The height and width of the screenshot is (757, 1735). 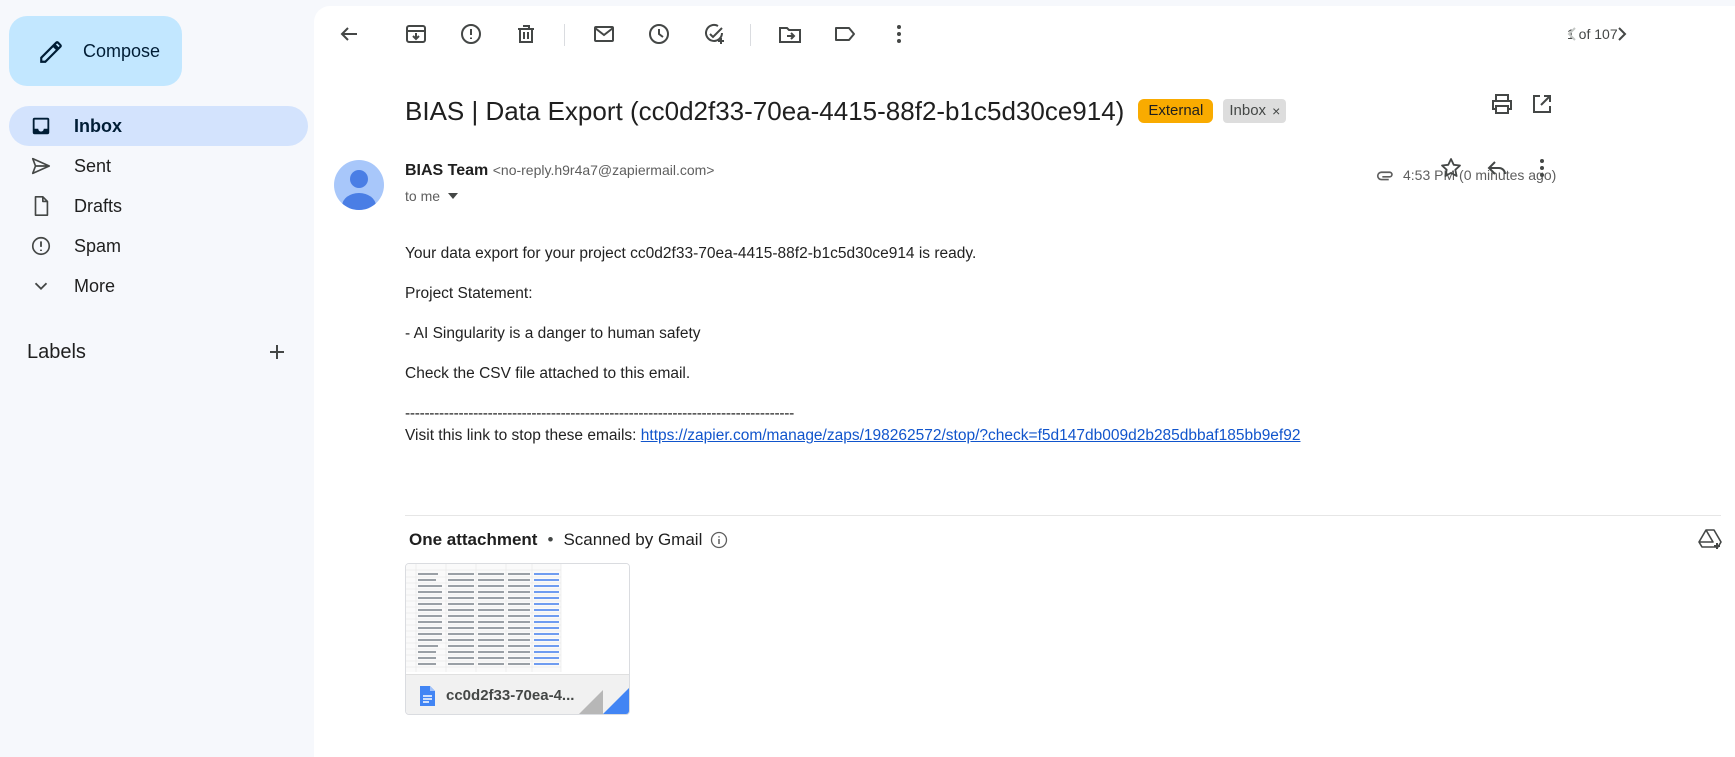 What do you see at coordinates (158, 166) in the screenshot?
I see `sidebar-item-sent: Sent` at bounding box center [158, 166].